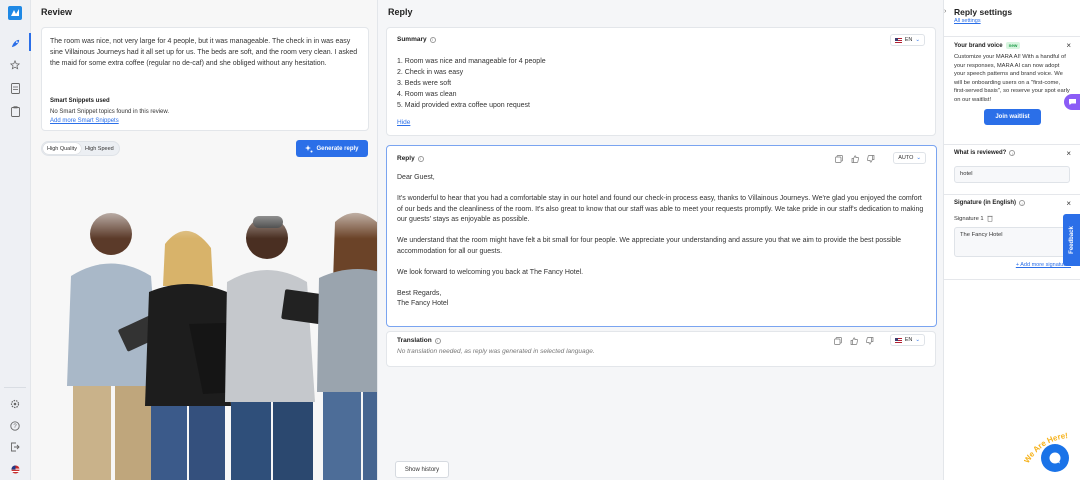 This screenshot has height=480, width=1080. Describe the element at coordinates (1012, 174) in the screenshot. I see `what-reviewed-input: hotel` at that location.